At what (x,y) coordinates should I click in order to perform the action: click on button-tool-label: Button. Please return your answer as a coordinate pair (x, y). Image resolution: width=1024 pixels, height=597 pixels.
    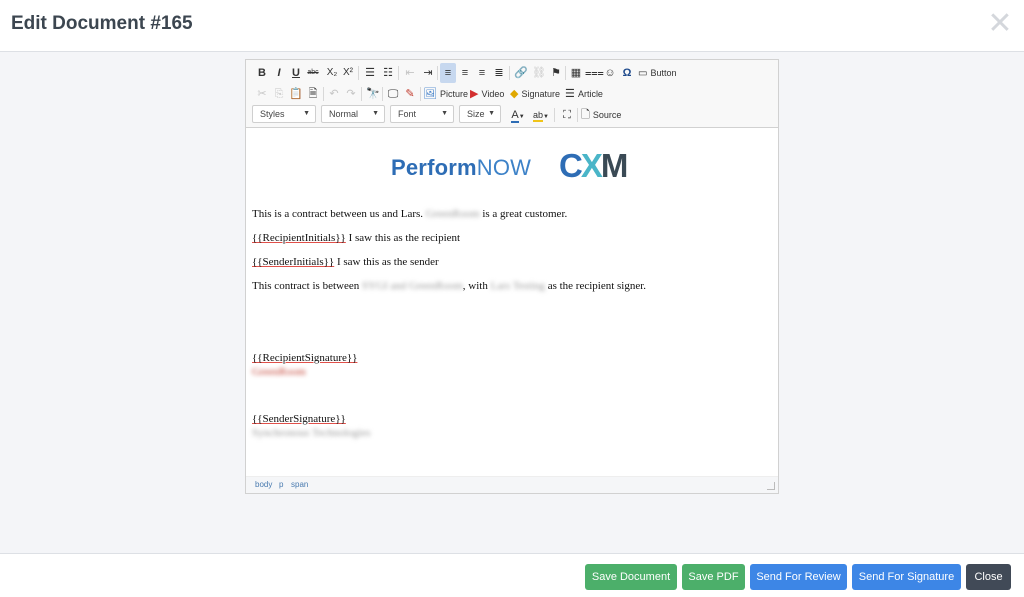
    Looking at the image, I should click on (663, 73).